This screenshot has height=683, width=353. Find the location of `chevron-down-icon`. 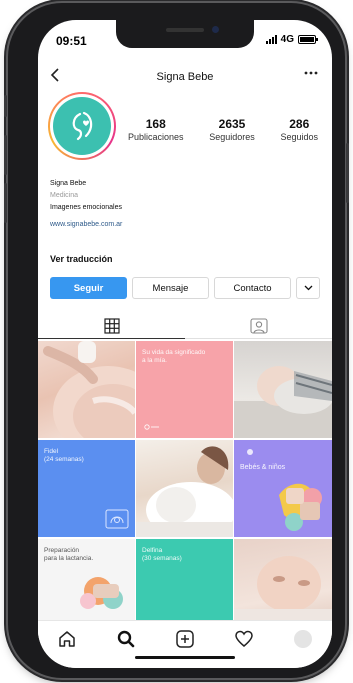

chevron-down-icon is located at coordinates (308, 288).